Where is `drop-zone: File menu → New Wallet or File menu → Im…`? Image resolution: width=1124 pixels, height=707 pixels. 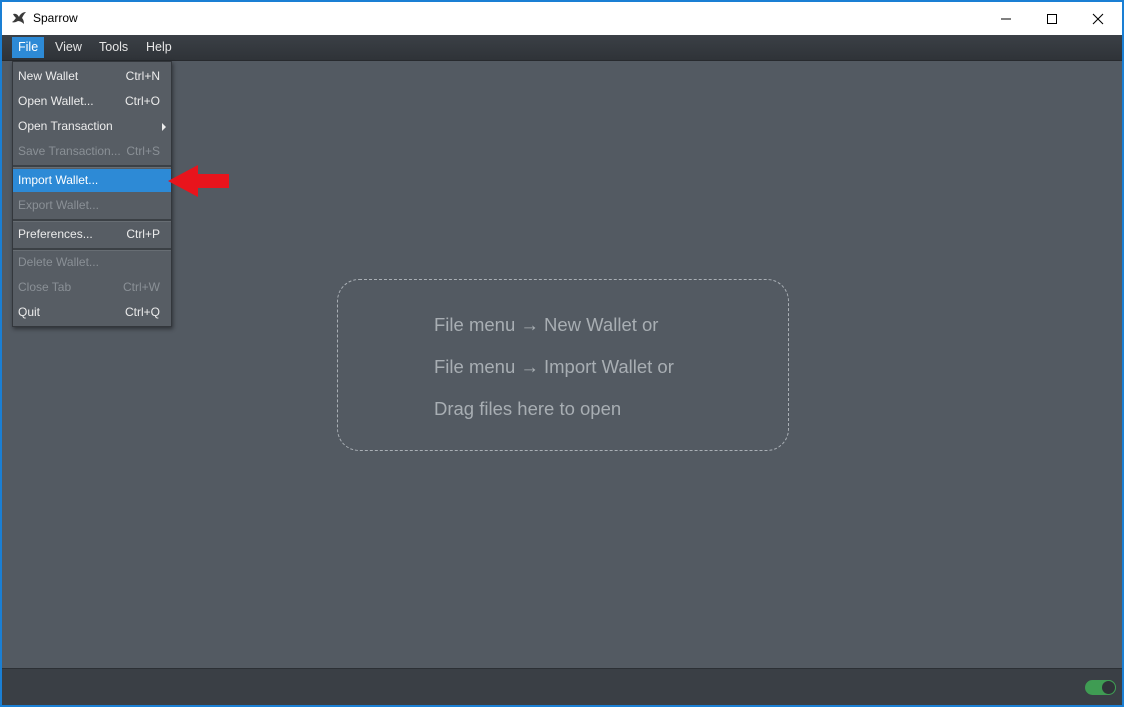
drop-zone: File menu → New Wallet or File menu → Im… is located at coordinates (563, 365).